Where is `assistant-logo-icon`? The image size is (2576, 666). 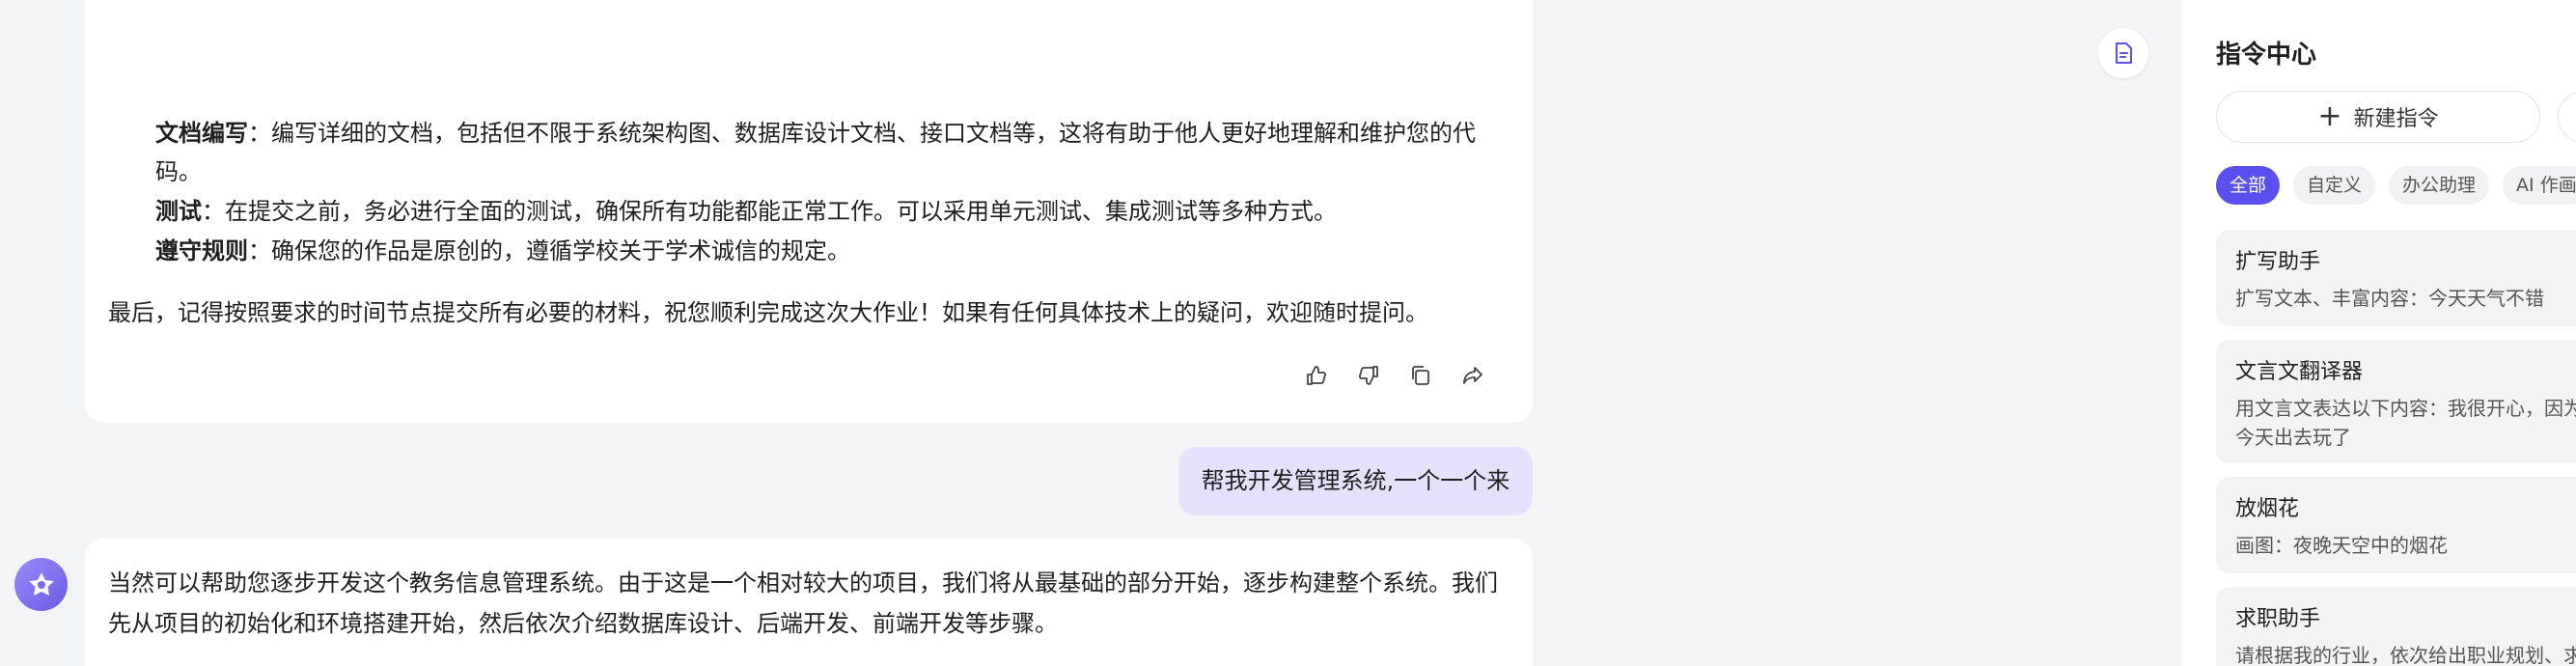 assistant-logo-icon is located at coordinates (41, 583).